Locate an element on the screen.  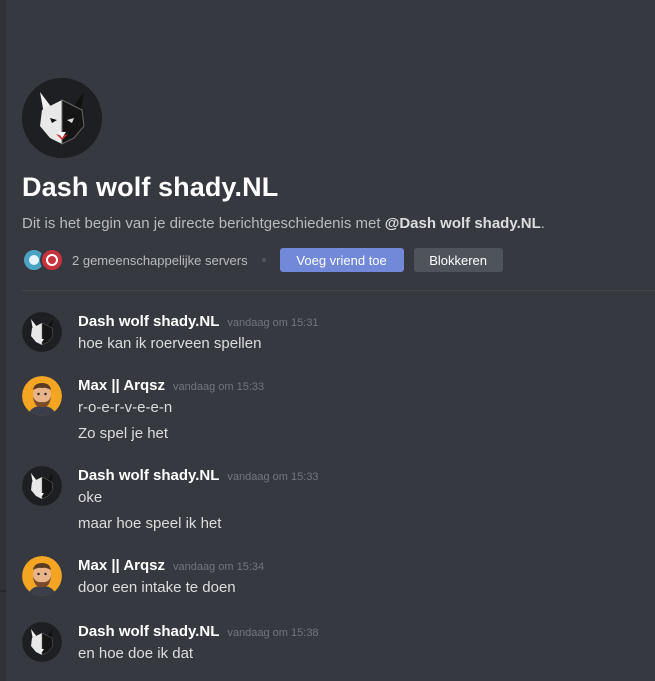
mutual-server-icons is located at coordinates (43, 260).